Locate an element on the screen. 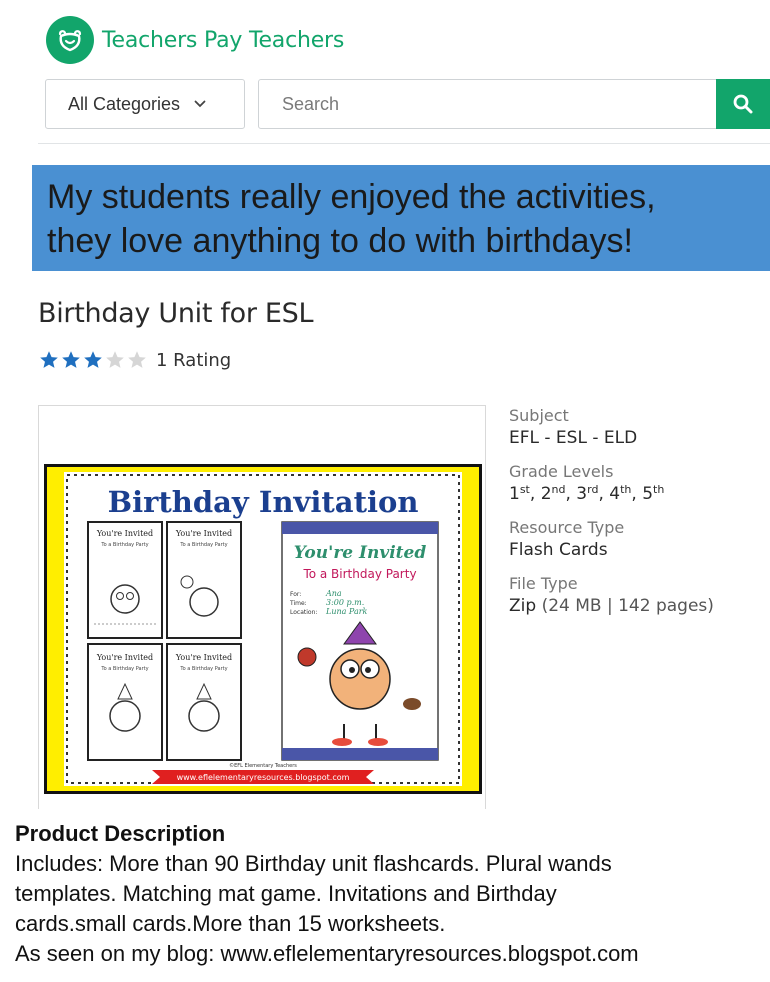 Image resolution: width=770 pixels, height=982 pixels. category-select: All Categories is located at coordinates (145, 104).